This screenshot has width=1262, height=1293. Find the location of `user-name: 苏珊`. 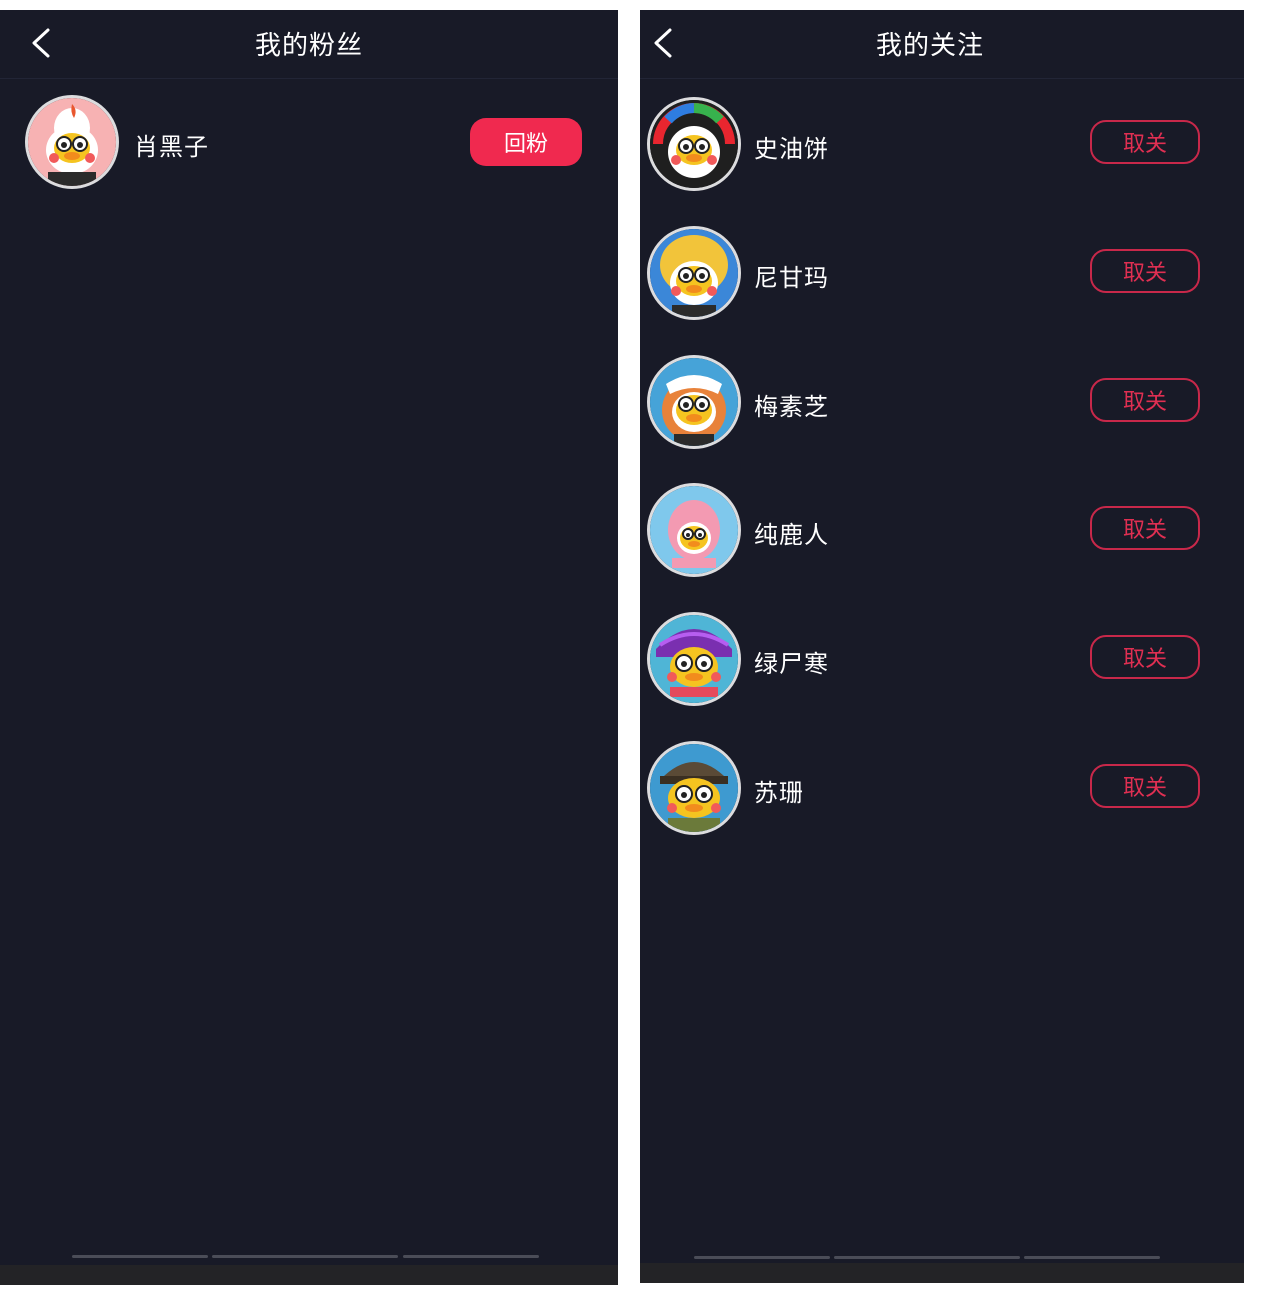

user-name: 苏珊 is located at coordinates (779, 793).